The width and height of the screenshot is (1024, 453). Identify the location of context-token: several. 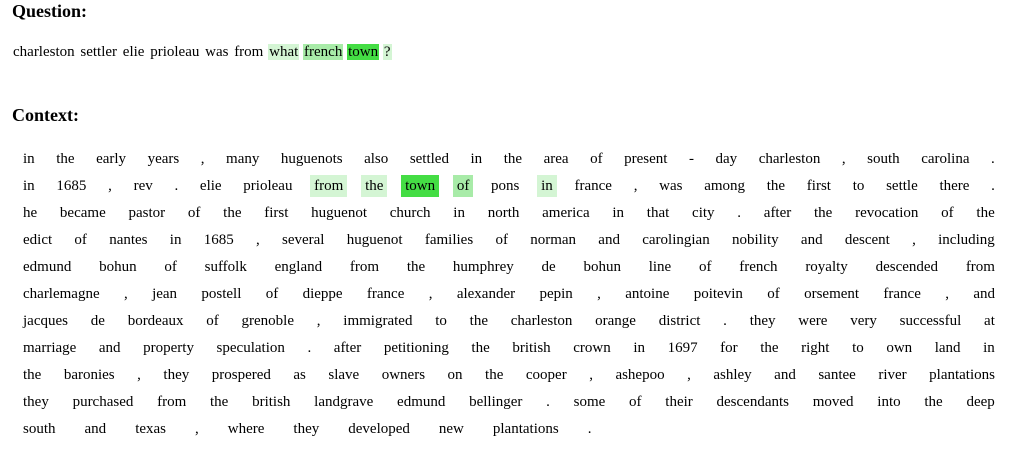
(303, 239).